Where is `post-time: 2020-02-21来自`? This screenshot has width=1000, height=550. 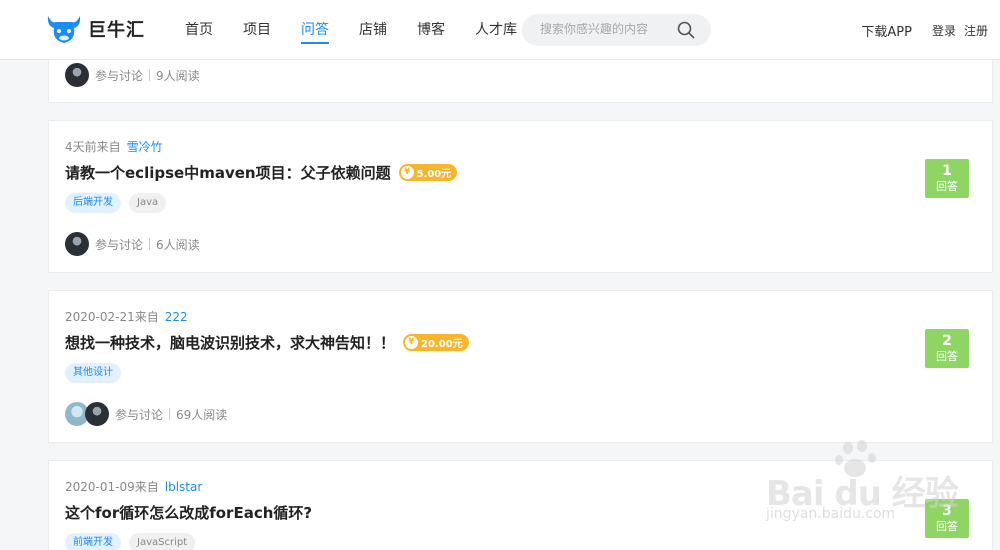 post-time: 2020-02-21来自 is located at coordinates (112, 317).